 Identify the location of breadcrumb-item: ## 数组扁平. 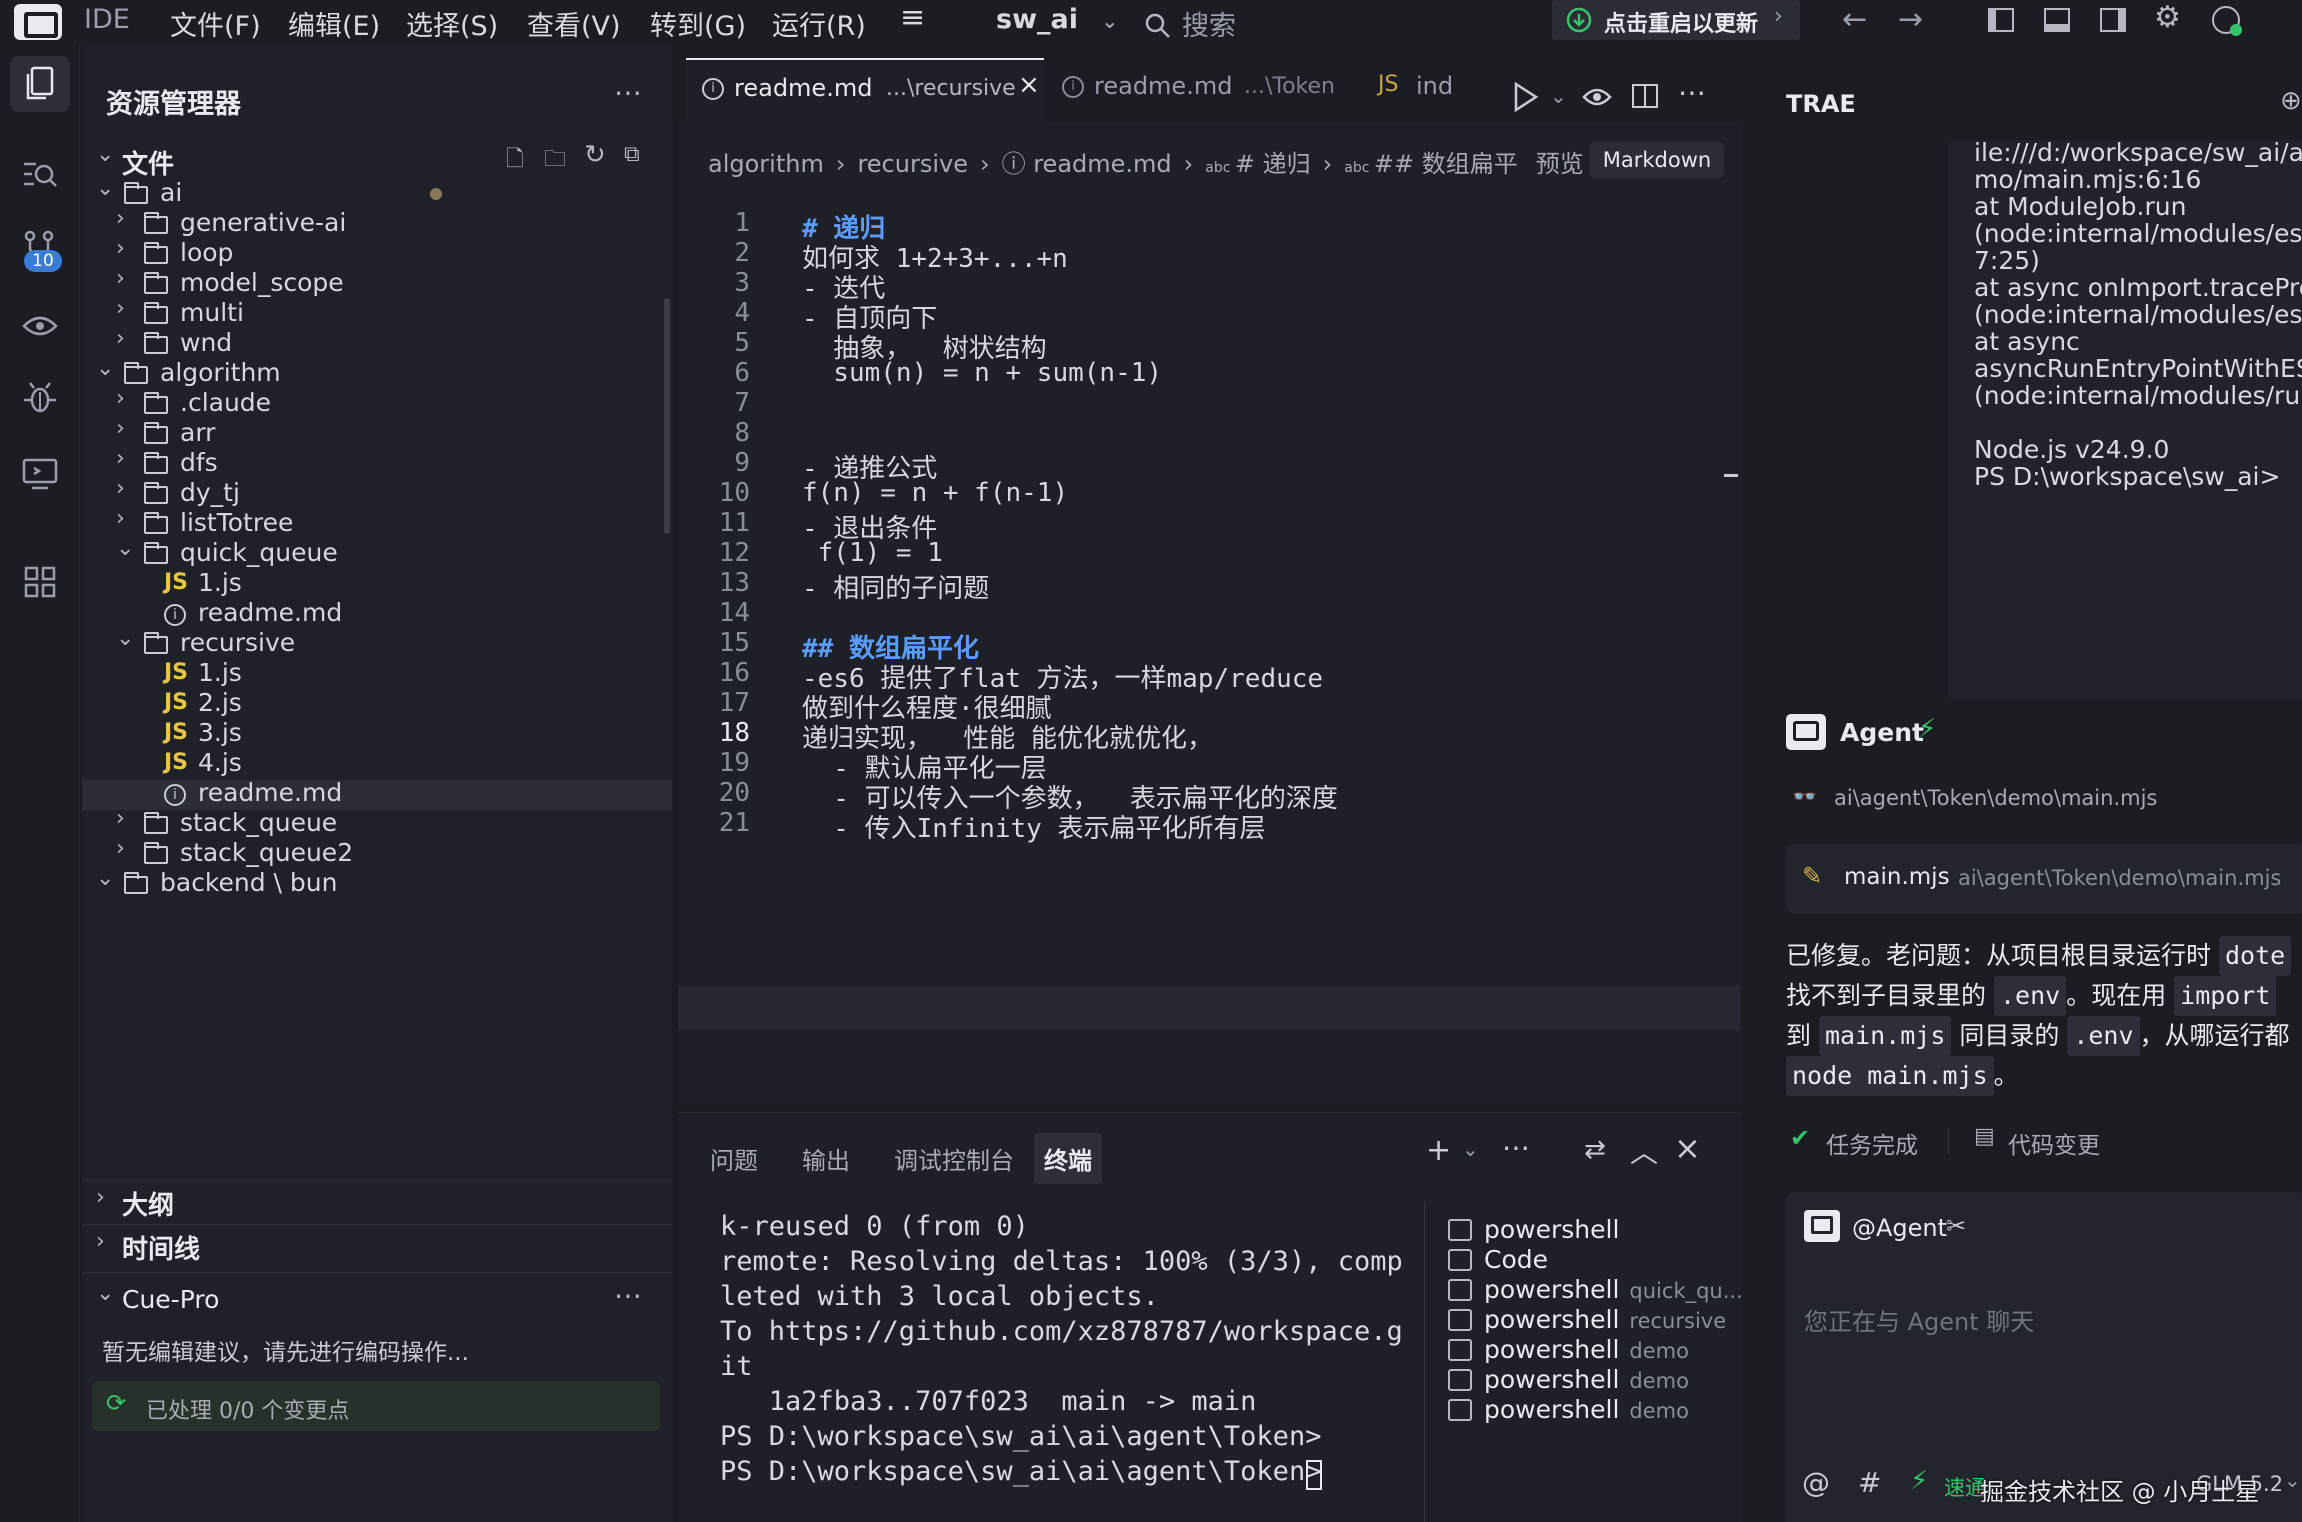
(1446, 164).